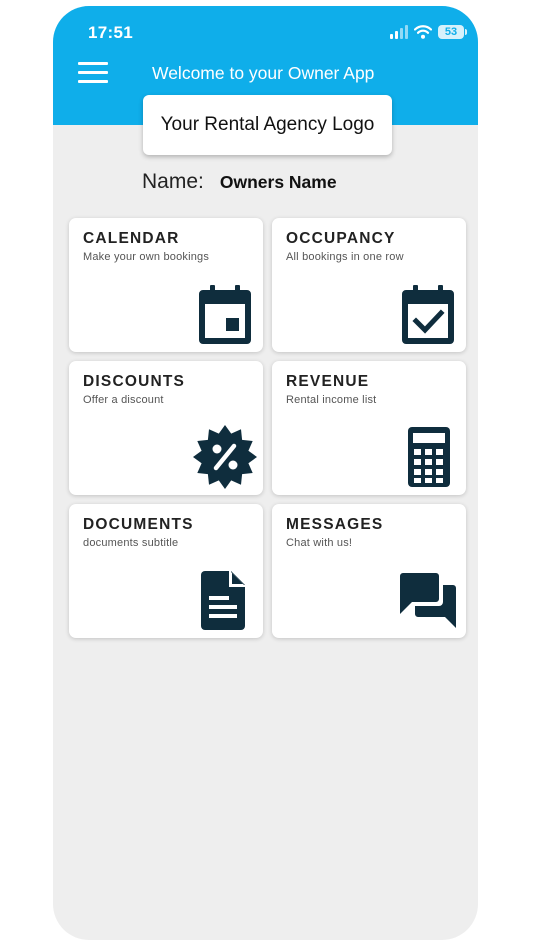 The height and width of the screenshot is (950, 534). Describe the element at coordinates (328, 381) in the screenshot. I see `tile-title: REVENUE` at that location.